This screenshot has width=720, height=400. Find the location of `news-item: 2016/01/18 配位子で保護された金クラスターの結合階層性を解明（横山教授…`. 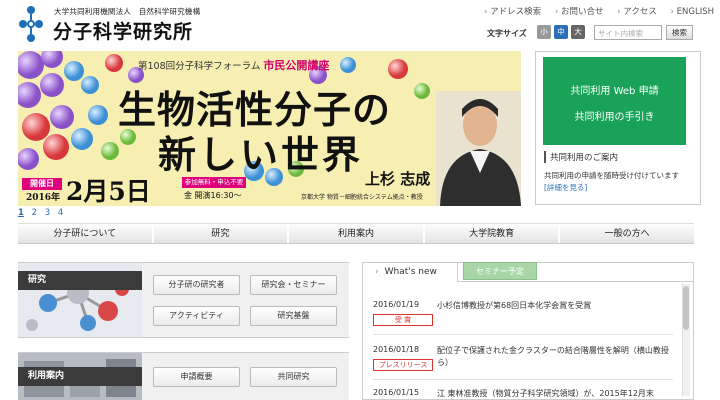

news-item: 2016/01/18 配位子で保護された金クラスターの結合階層性を解明（横山教授… is located at coordinates (523, 360).